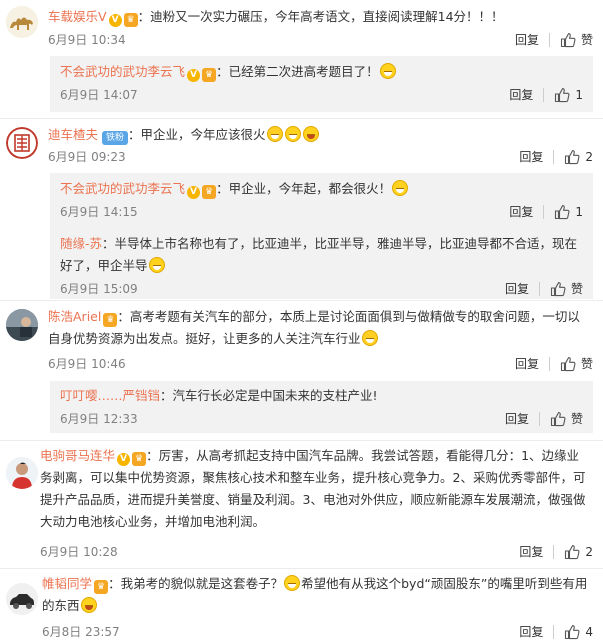 This screenshot has height=641, width=603. I want to click on username: 迪车楂夫, so click(73, 134).